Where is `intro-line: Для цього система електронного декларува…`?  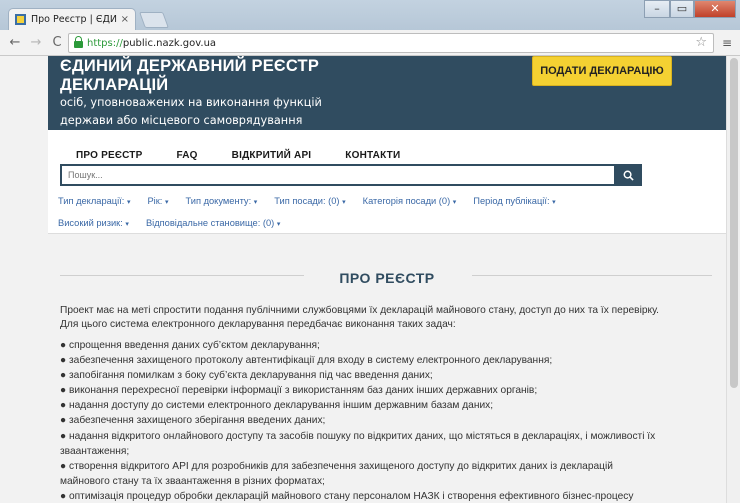 intro-line: Для цього система електронного декларува… is located at coordinates (258, 324).